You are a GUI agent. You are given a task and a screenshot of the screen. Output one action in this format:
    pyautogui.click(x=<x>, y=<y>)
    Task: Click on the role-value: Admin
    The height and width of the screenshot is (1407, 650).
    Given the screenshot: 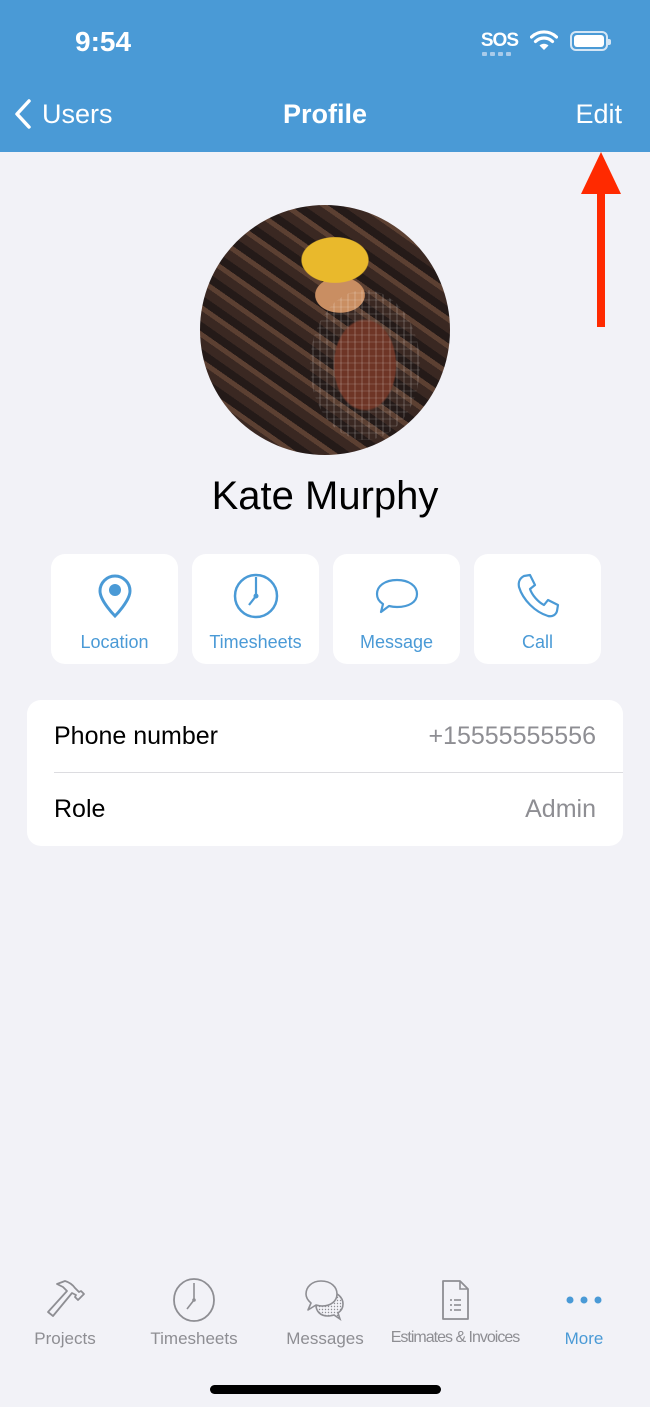 What is the action you would take?
    pyautogui.click(x=560, y=809)
    